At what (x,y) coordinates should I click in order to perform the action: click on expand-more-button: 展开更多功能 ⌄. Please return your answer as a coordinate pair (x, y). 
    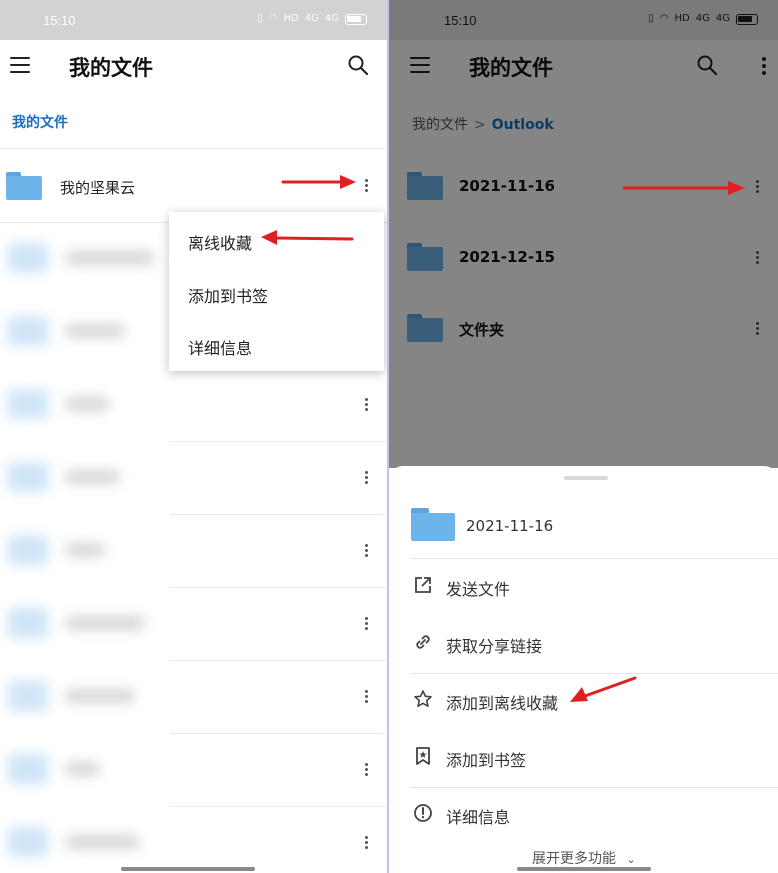
    Looking at the image, I should click on (584, 858).